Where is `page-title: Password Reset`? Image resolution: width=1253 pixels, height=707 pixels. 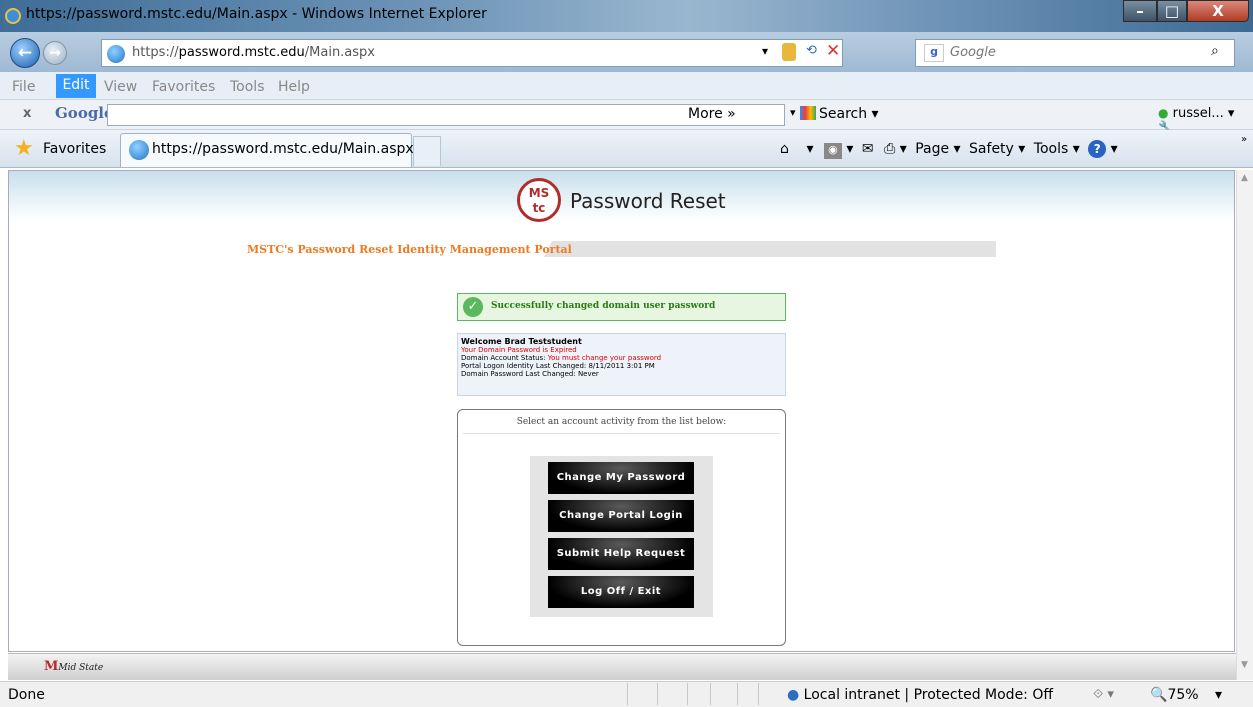
page-title: Password Reset is located at coordinates (648, 201).